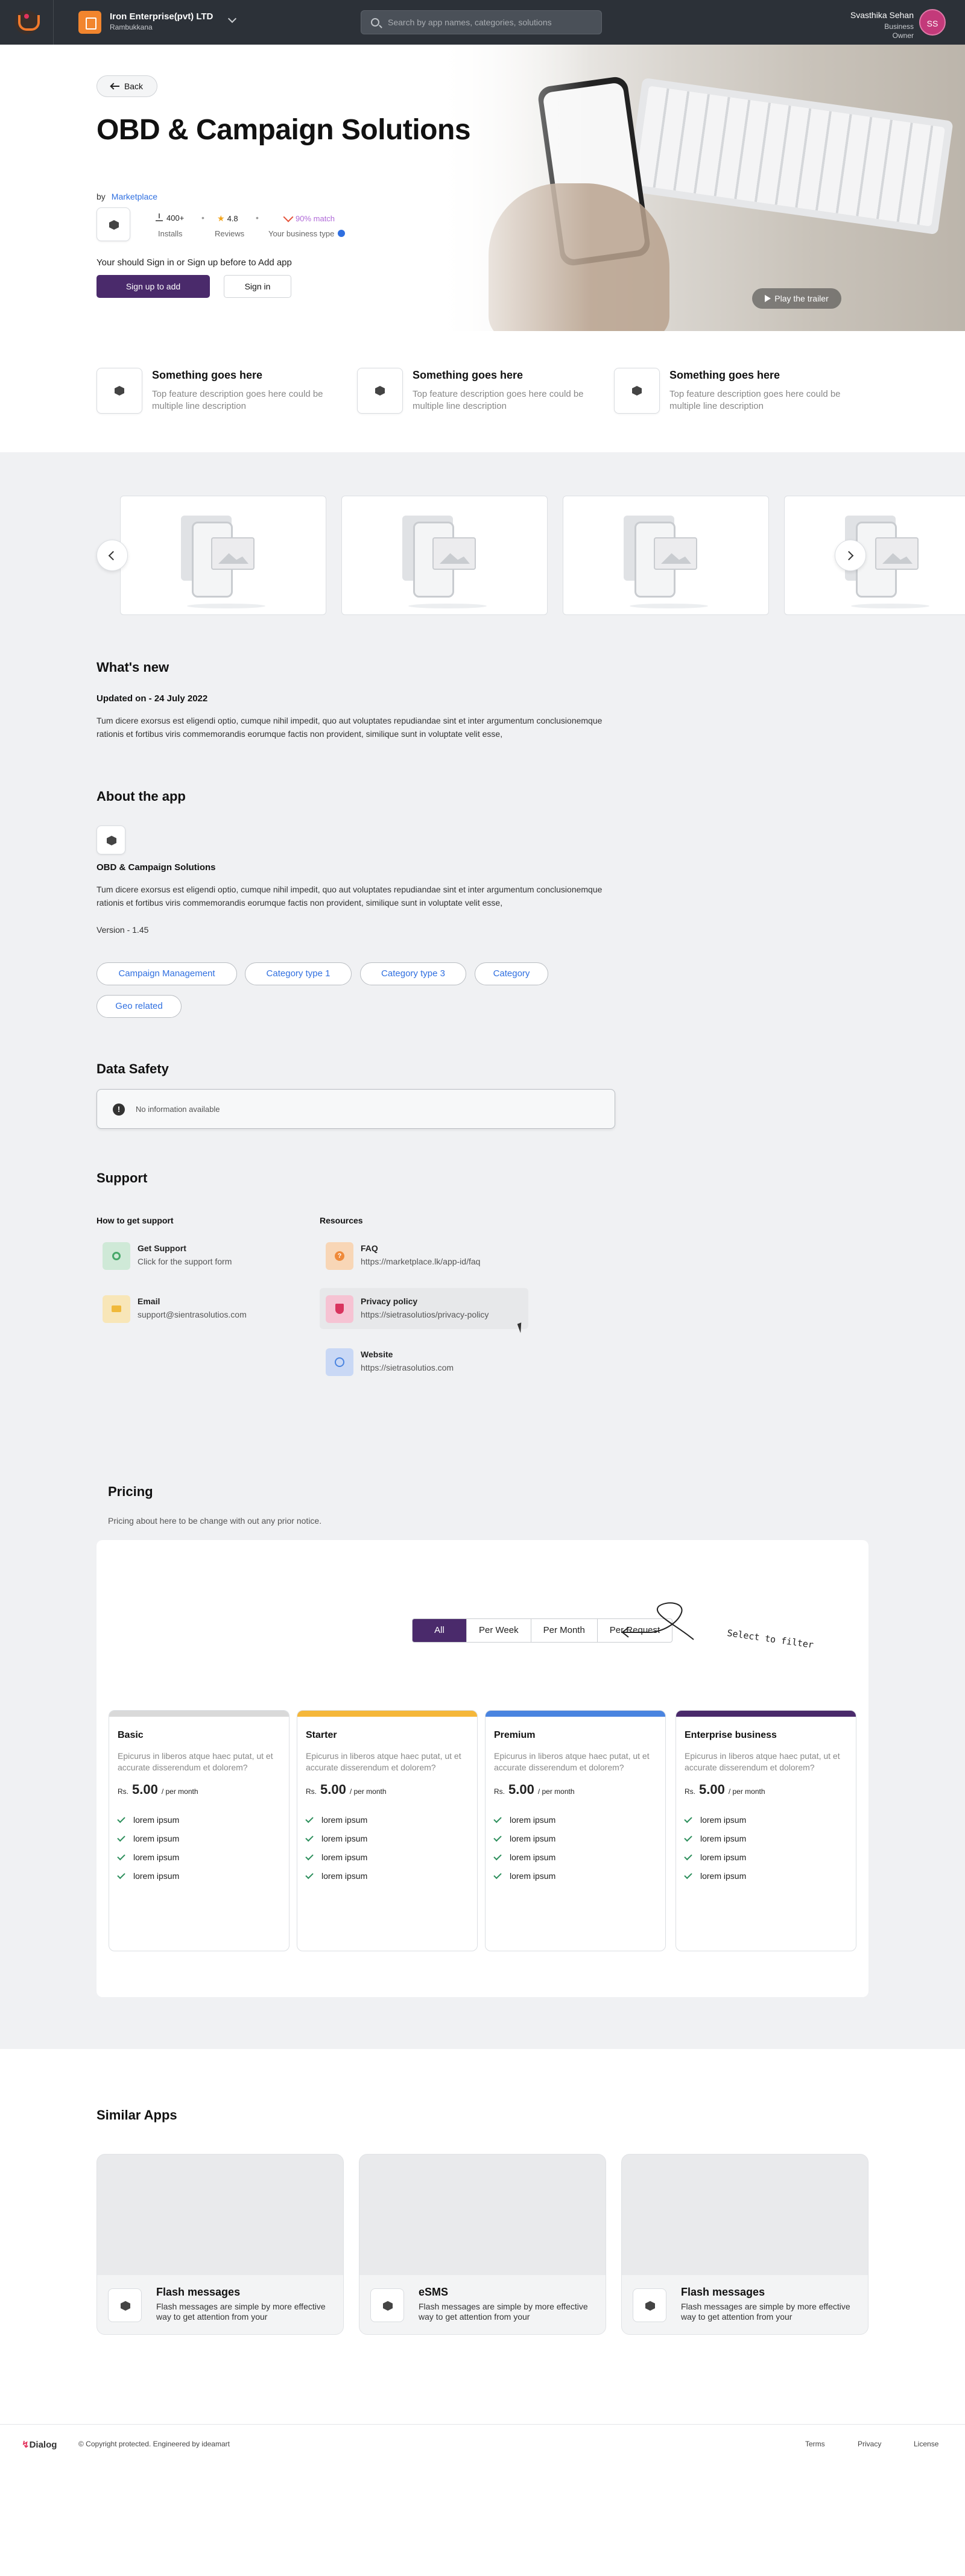 The width and height of the screenshot is (965, 2576). What do you see at coordinates (232, 19) in the screenshot?
I see `chevron-down-icon` at bounding box center [232, 19].